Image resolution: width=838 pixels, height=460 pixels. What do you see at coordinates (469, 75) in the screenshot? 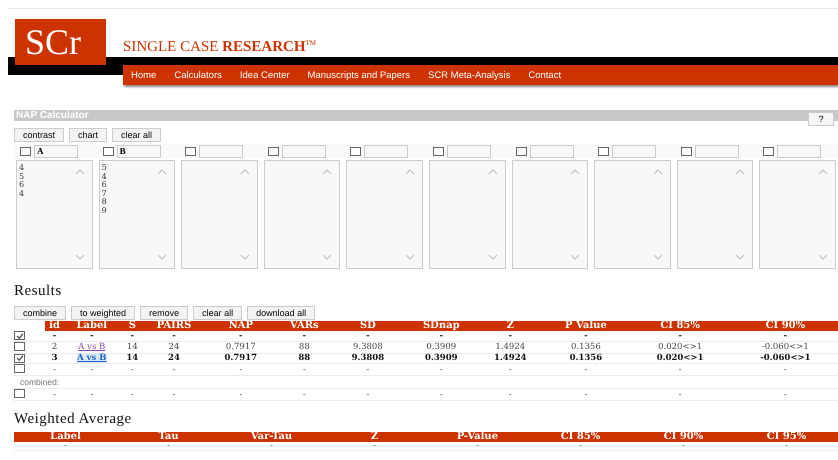
I see `nav-link: SCR Meta-Analysis` at bounding box center [469, 75].